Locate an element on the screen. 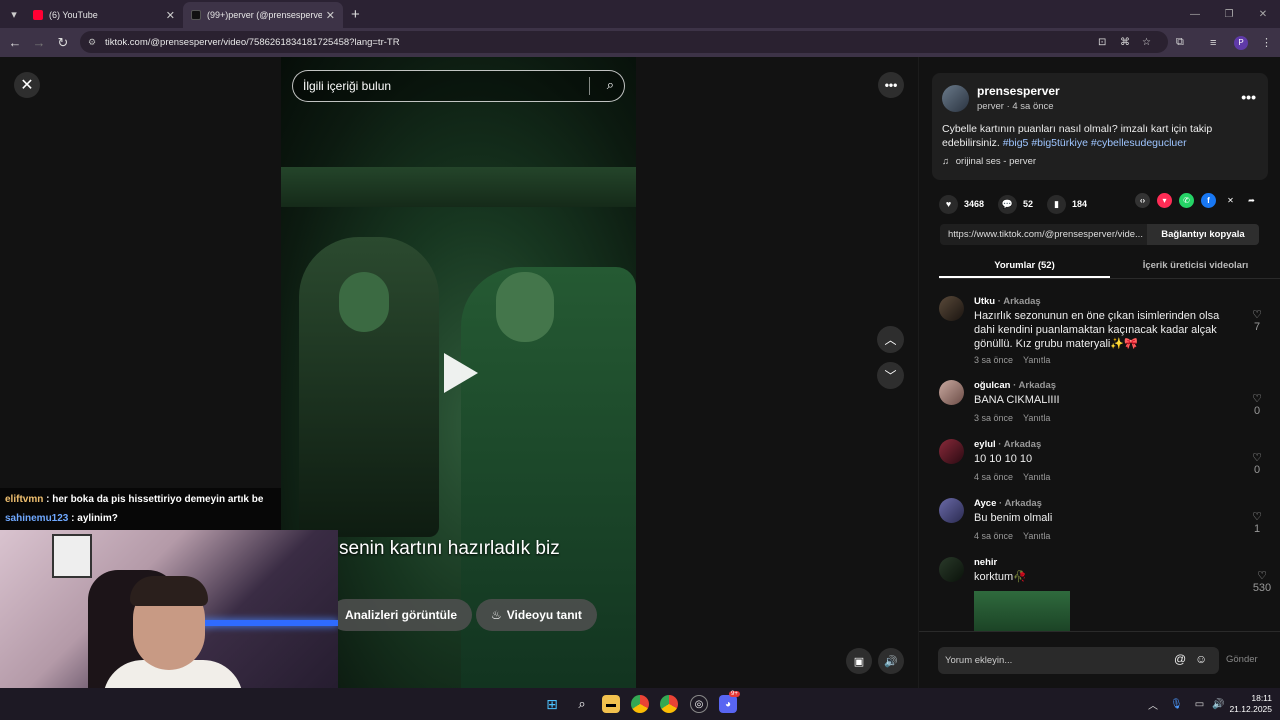  media-controls-icon: ≡ is located at coordinates (1213, 42).